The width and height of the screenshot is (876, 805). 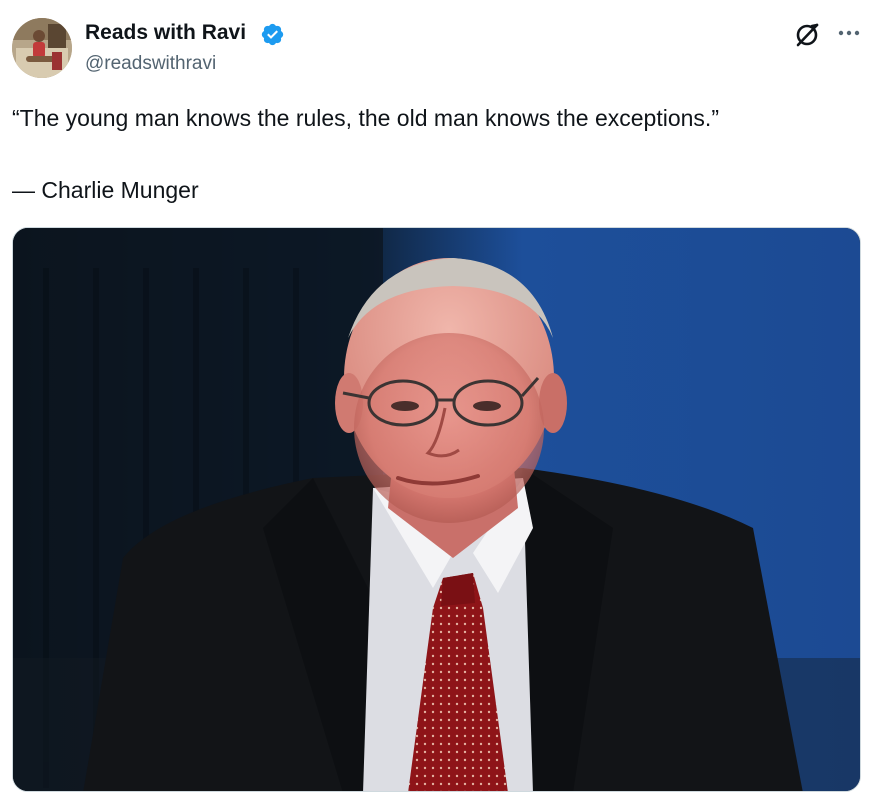 I want to click on author-handle: @readswithravi, so click(x=150, y=64).